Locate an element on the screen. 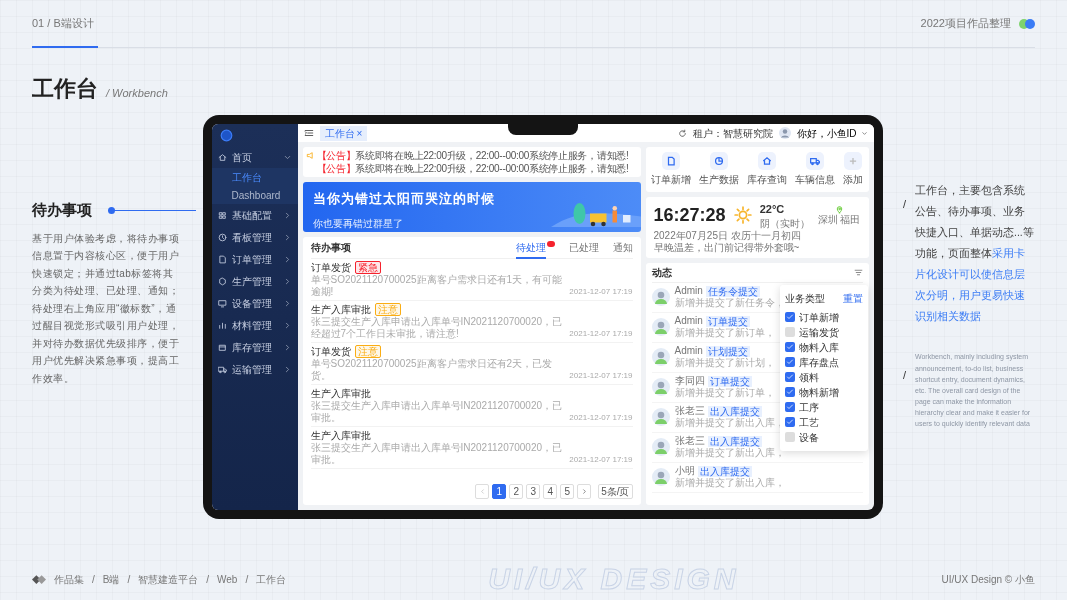 The width and height of the screenshot is (1067, 600). todo-time: 2021-12-07 17:19 is located at coordinates (601, 418).